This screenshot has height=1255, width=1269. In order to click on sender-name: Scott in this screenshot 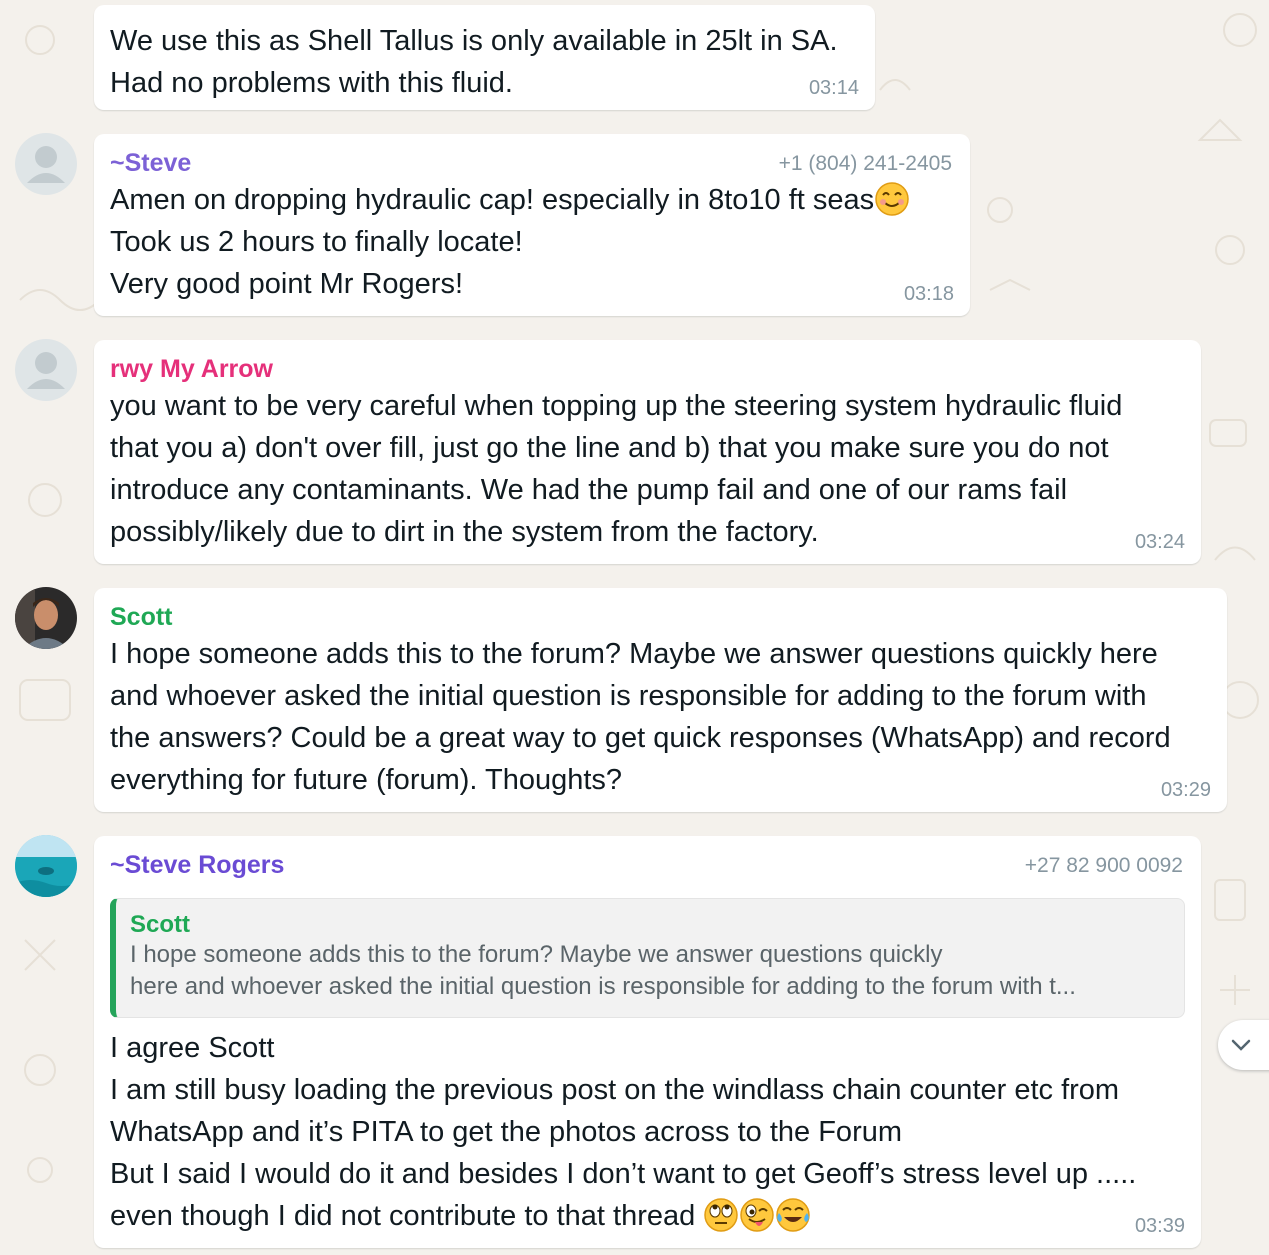, I will do `click(141, 617)`.